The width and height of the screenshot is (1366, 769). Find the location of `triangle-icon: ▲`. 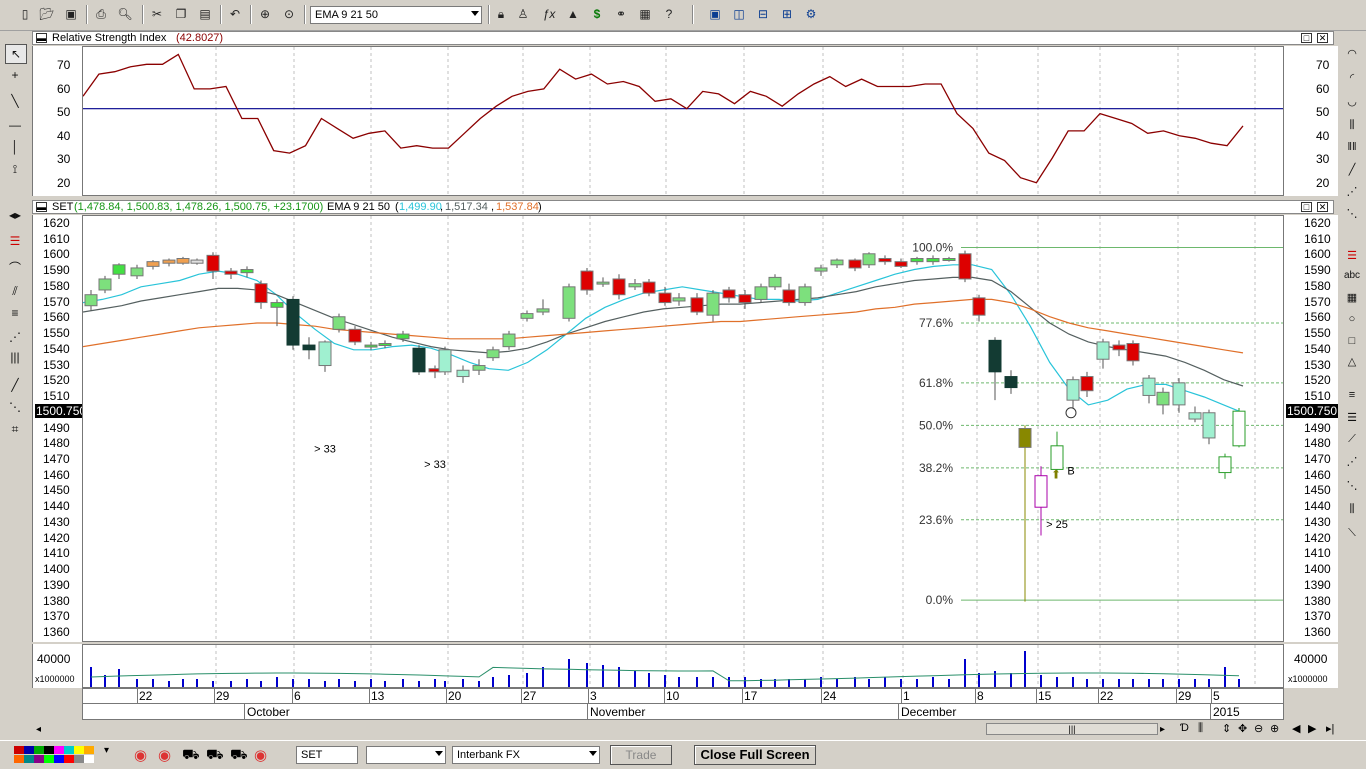

triangle-icon: ▲ is located at coordinates (573, 14).